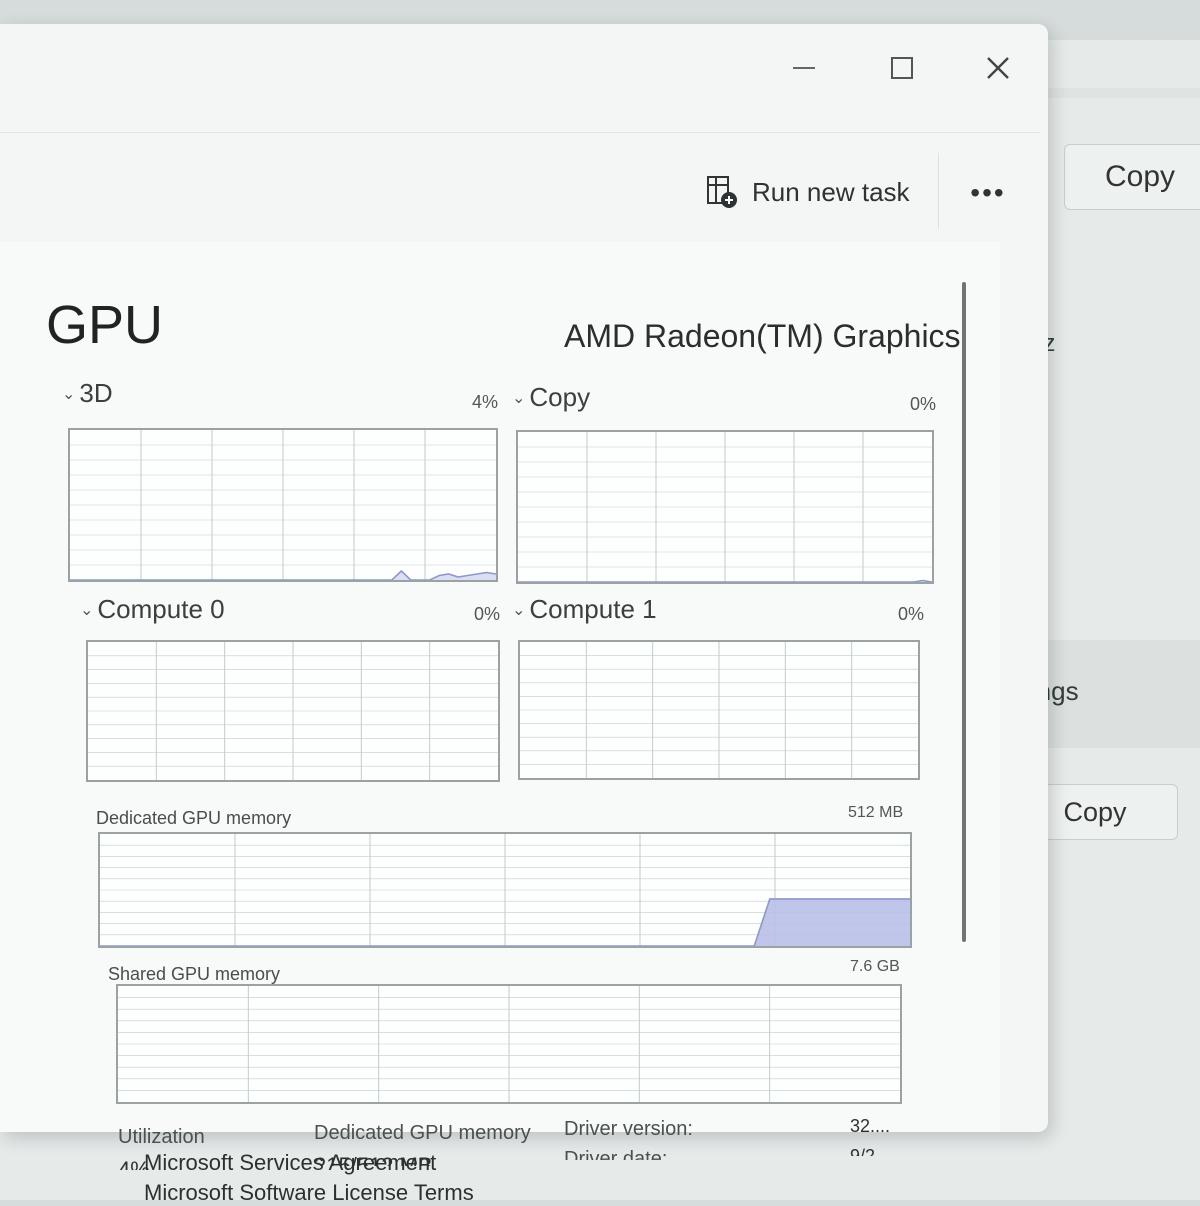  I want to click on shared-memory-graph, so click(509, 1044).